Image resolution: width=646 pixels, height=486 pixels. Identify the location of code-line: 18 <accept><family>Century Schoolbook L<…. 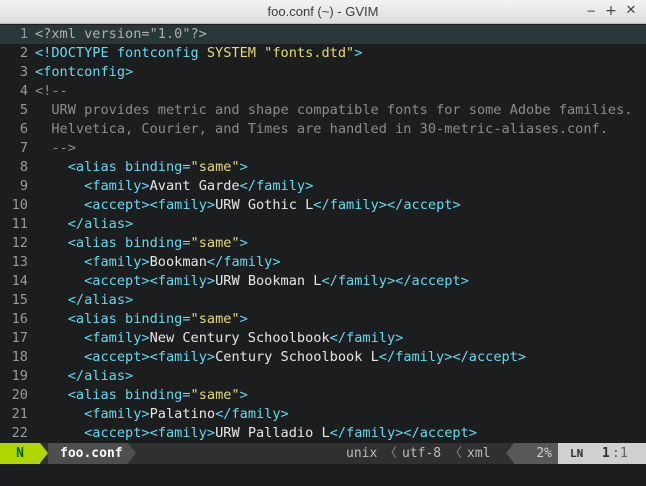
(323, 357).